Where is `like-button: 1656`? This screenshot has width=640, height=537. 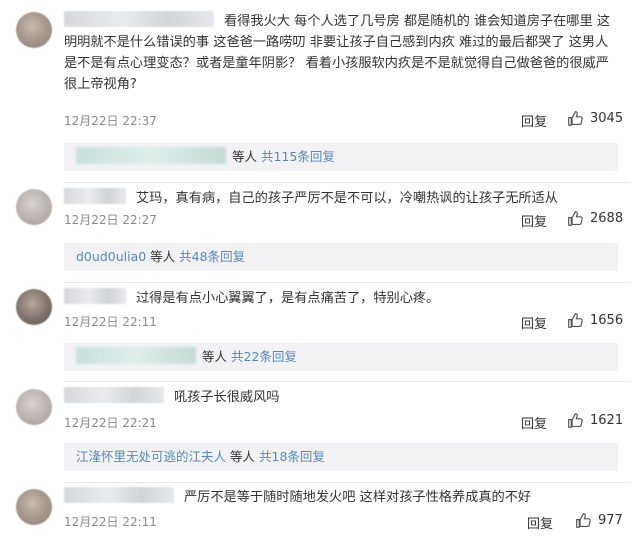
like-button: 1656 is located at coordinates (595, 320).